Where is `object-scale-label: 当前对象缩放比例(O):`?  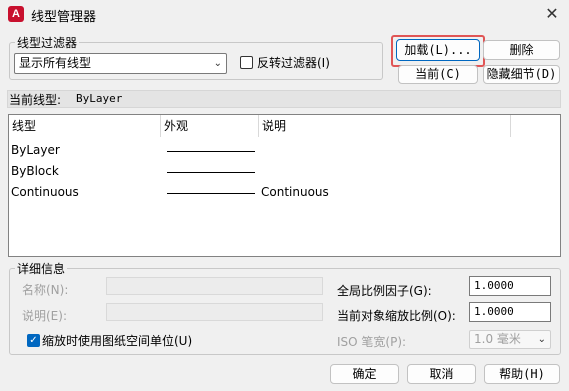 object-scale-label: 当前对象缩放比例(O): is located at coordinates (396, 316).